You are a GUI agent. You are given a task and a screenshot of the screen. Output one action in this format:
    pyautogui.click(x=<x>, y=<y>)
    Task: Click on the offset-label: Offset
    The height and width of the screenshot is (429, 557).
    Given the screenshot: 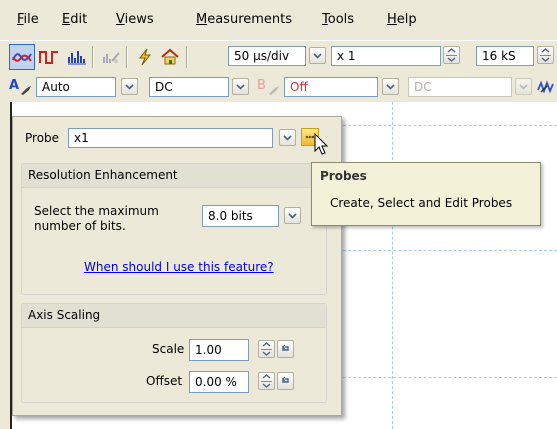 What is the action you would take?
    pyautogui.click(x=164, y=381)
    